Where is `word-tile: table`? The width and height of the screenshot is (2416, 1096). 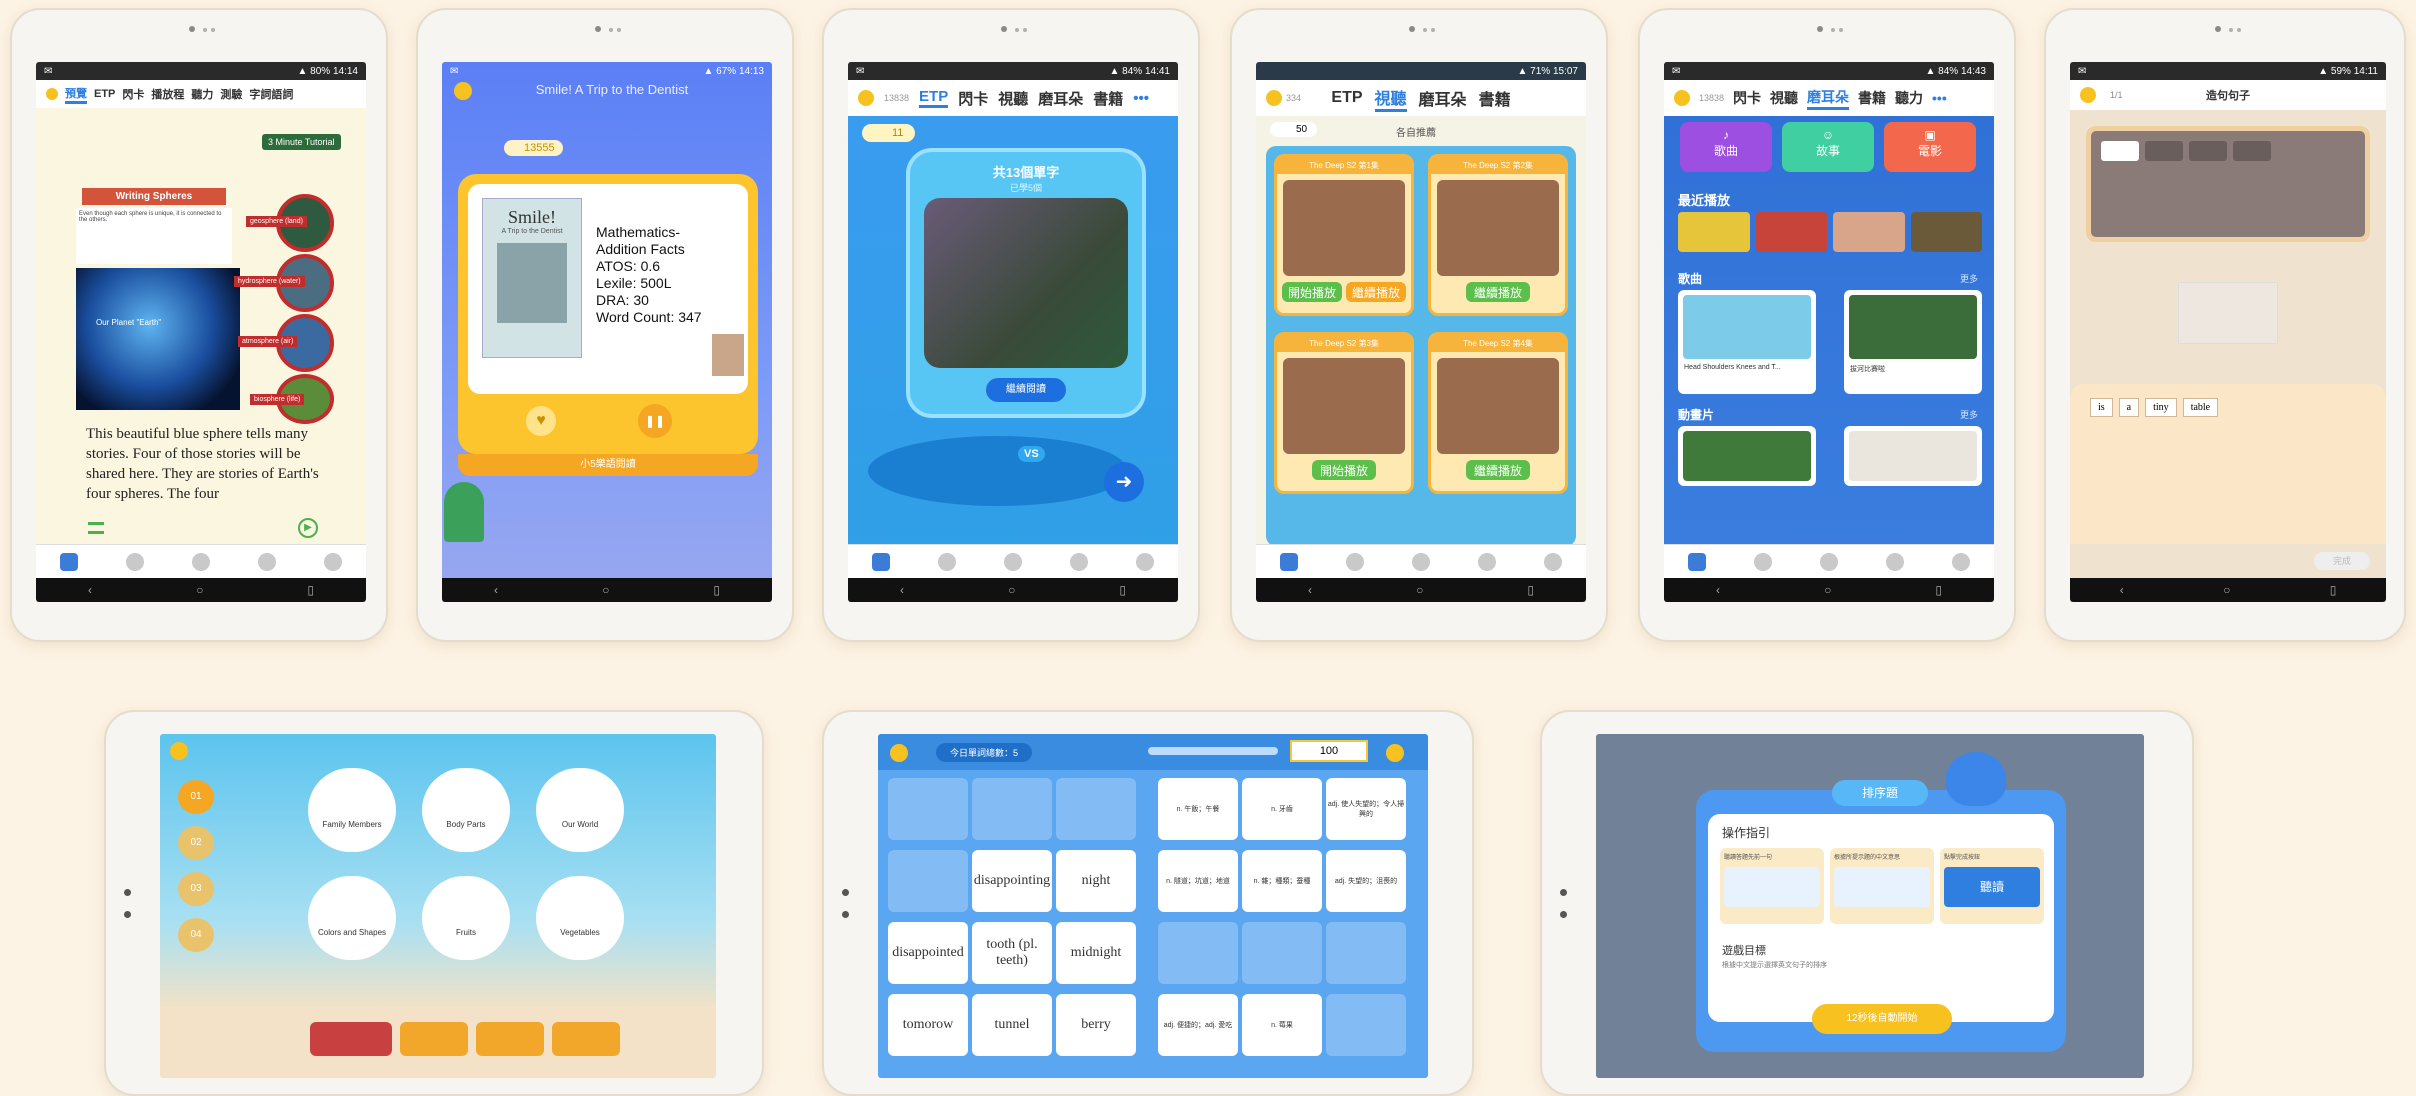
word-tile: table is located at coordinates (2200, 407).